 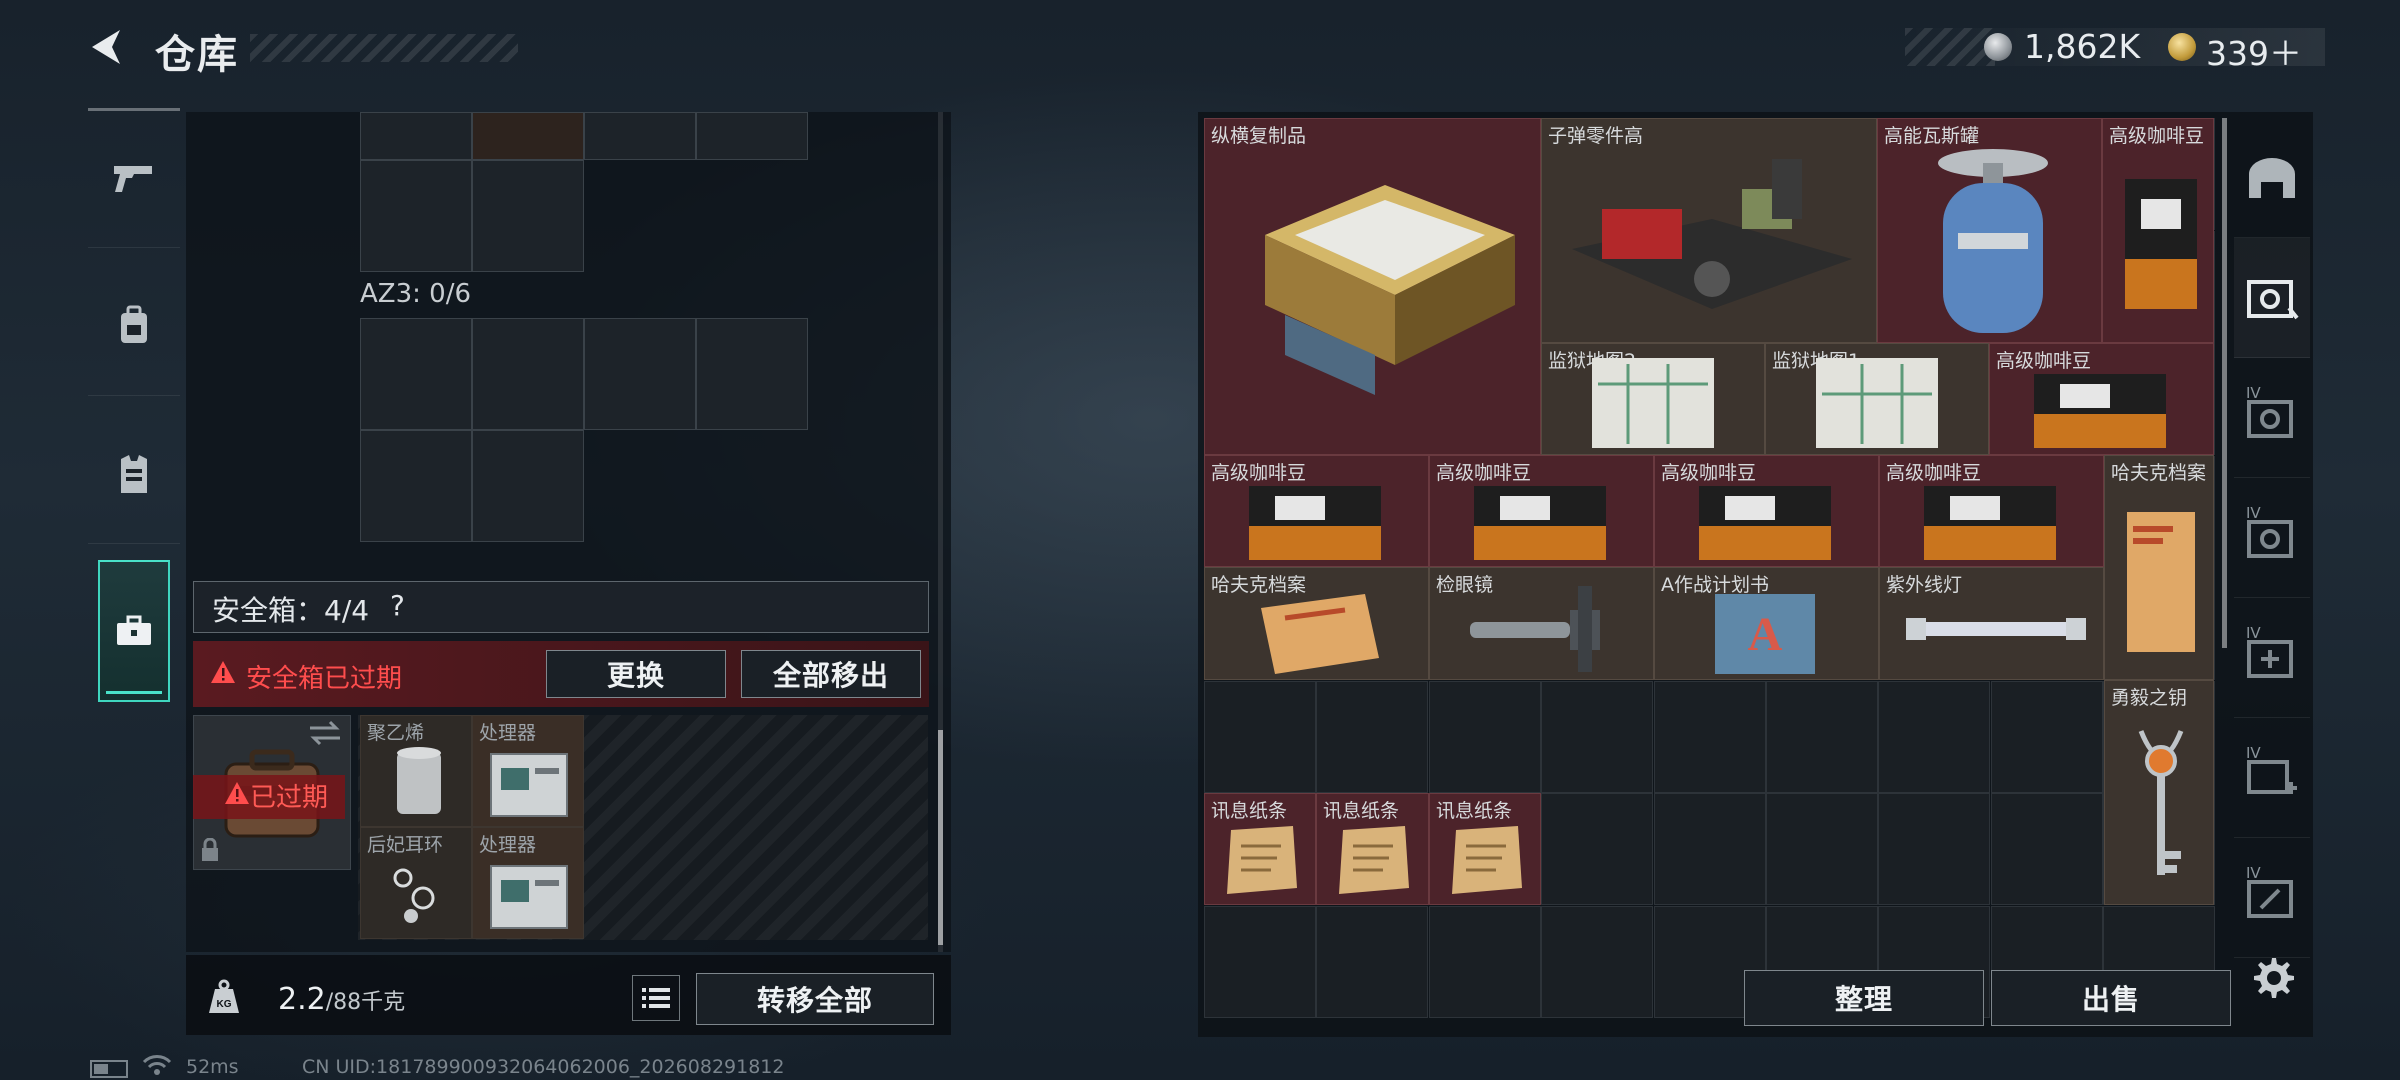 What do you see at coordinates (2272, 658) in the screenshot?
I see `stash-tab-4: IV` at bounding box center [2272, 658].